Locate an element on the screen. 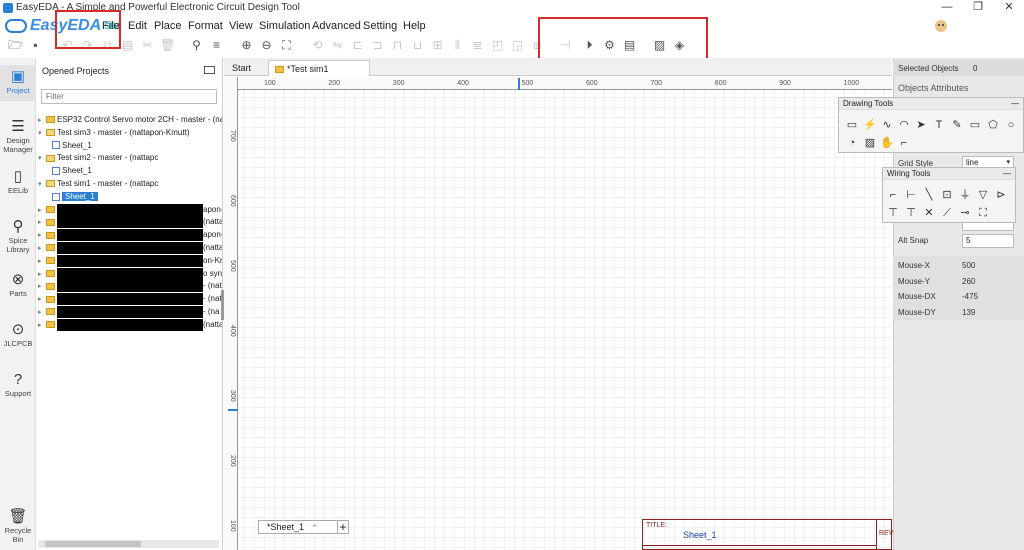 Image resolution: width=1024 pixels, height=550 pixels. arrow-icon: ➤ is located at coordinates (921, 125).